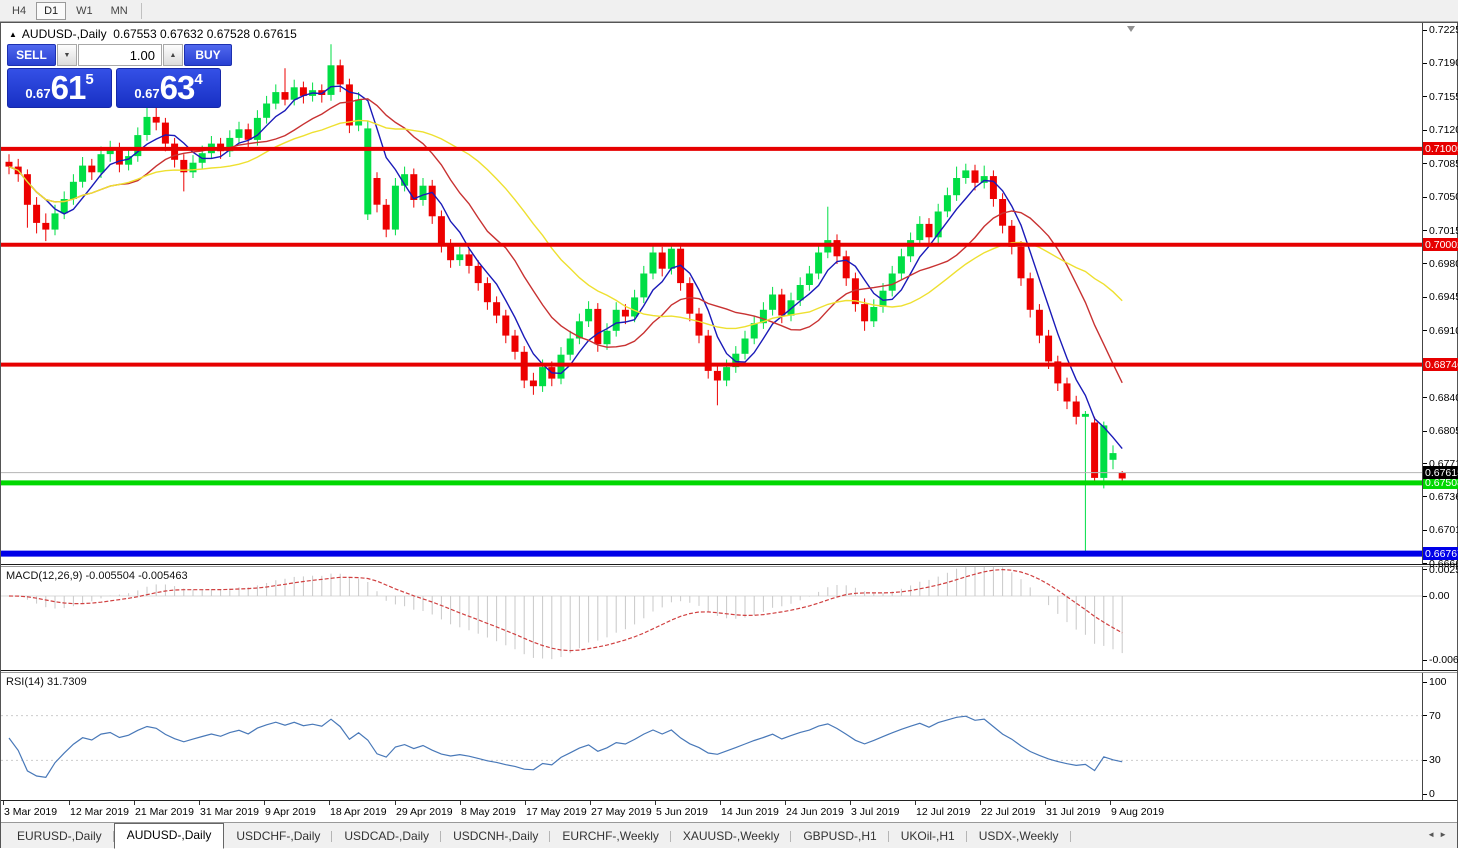 The image size is (1458, 849). What do you see at coordinates (1445, 834) in the screenshot?
I see `tab-scroll-right-icon: ►` at bounding box center [1445, 834].